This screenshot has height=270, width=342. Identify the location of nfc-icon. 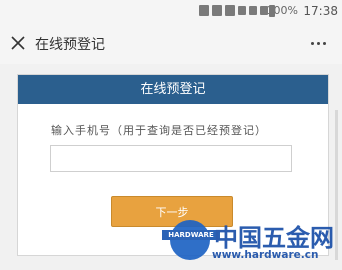
(204, 10).